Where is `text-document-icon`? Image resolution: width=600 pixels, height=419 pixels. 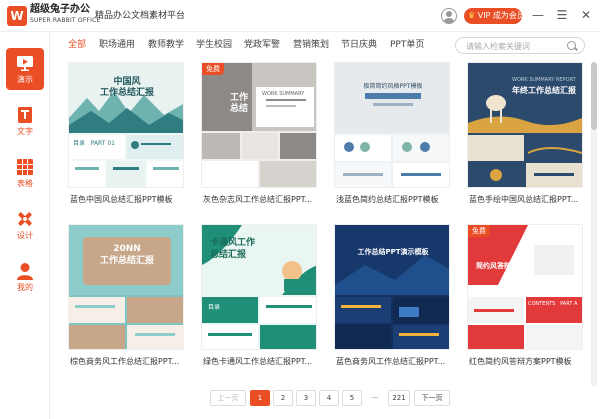
text-document-icon is located at coordinates (25, 115).